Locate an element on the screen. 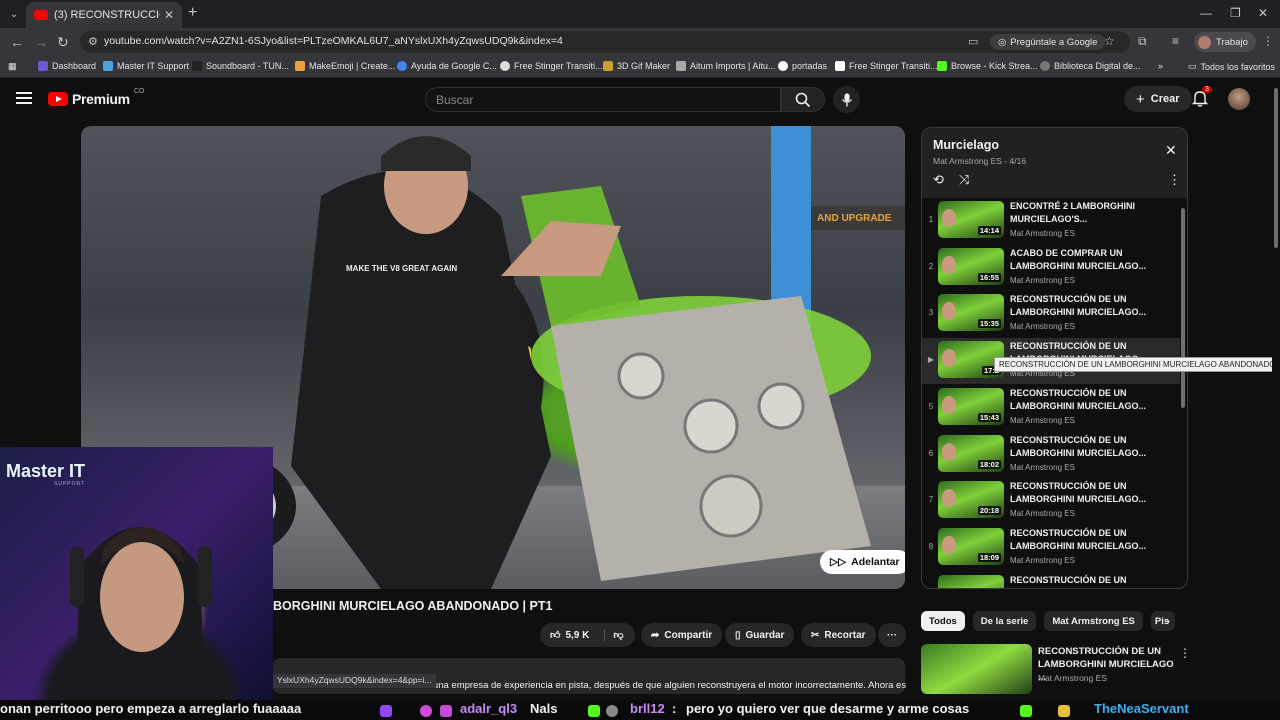 This screenshot has height=720, width=1280. hamburger-menu-icon is located at coordinates (24, 98).